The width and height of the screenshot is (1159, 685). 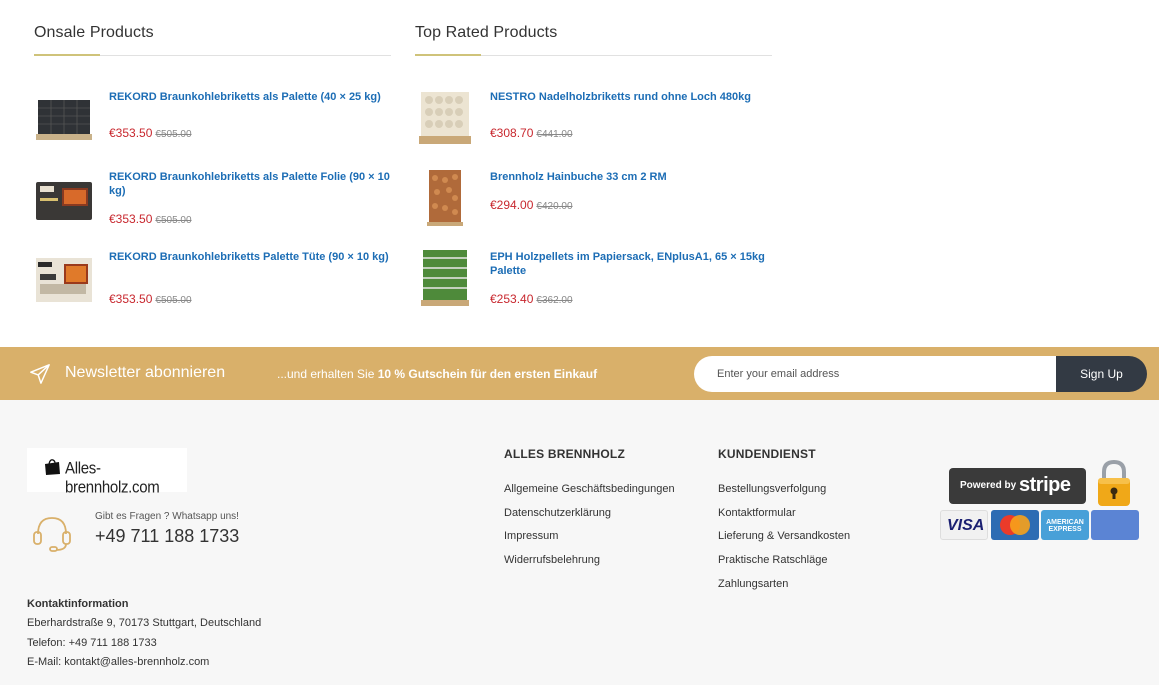 I want to click on contact-heading: Kontaktinformation, so click(x=78, y=604).